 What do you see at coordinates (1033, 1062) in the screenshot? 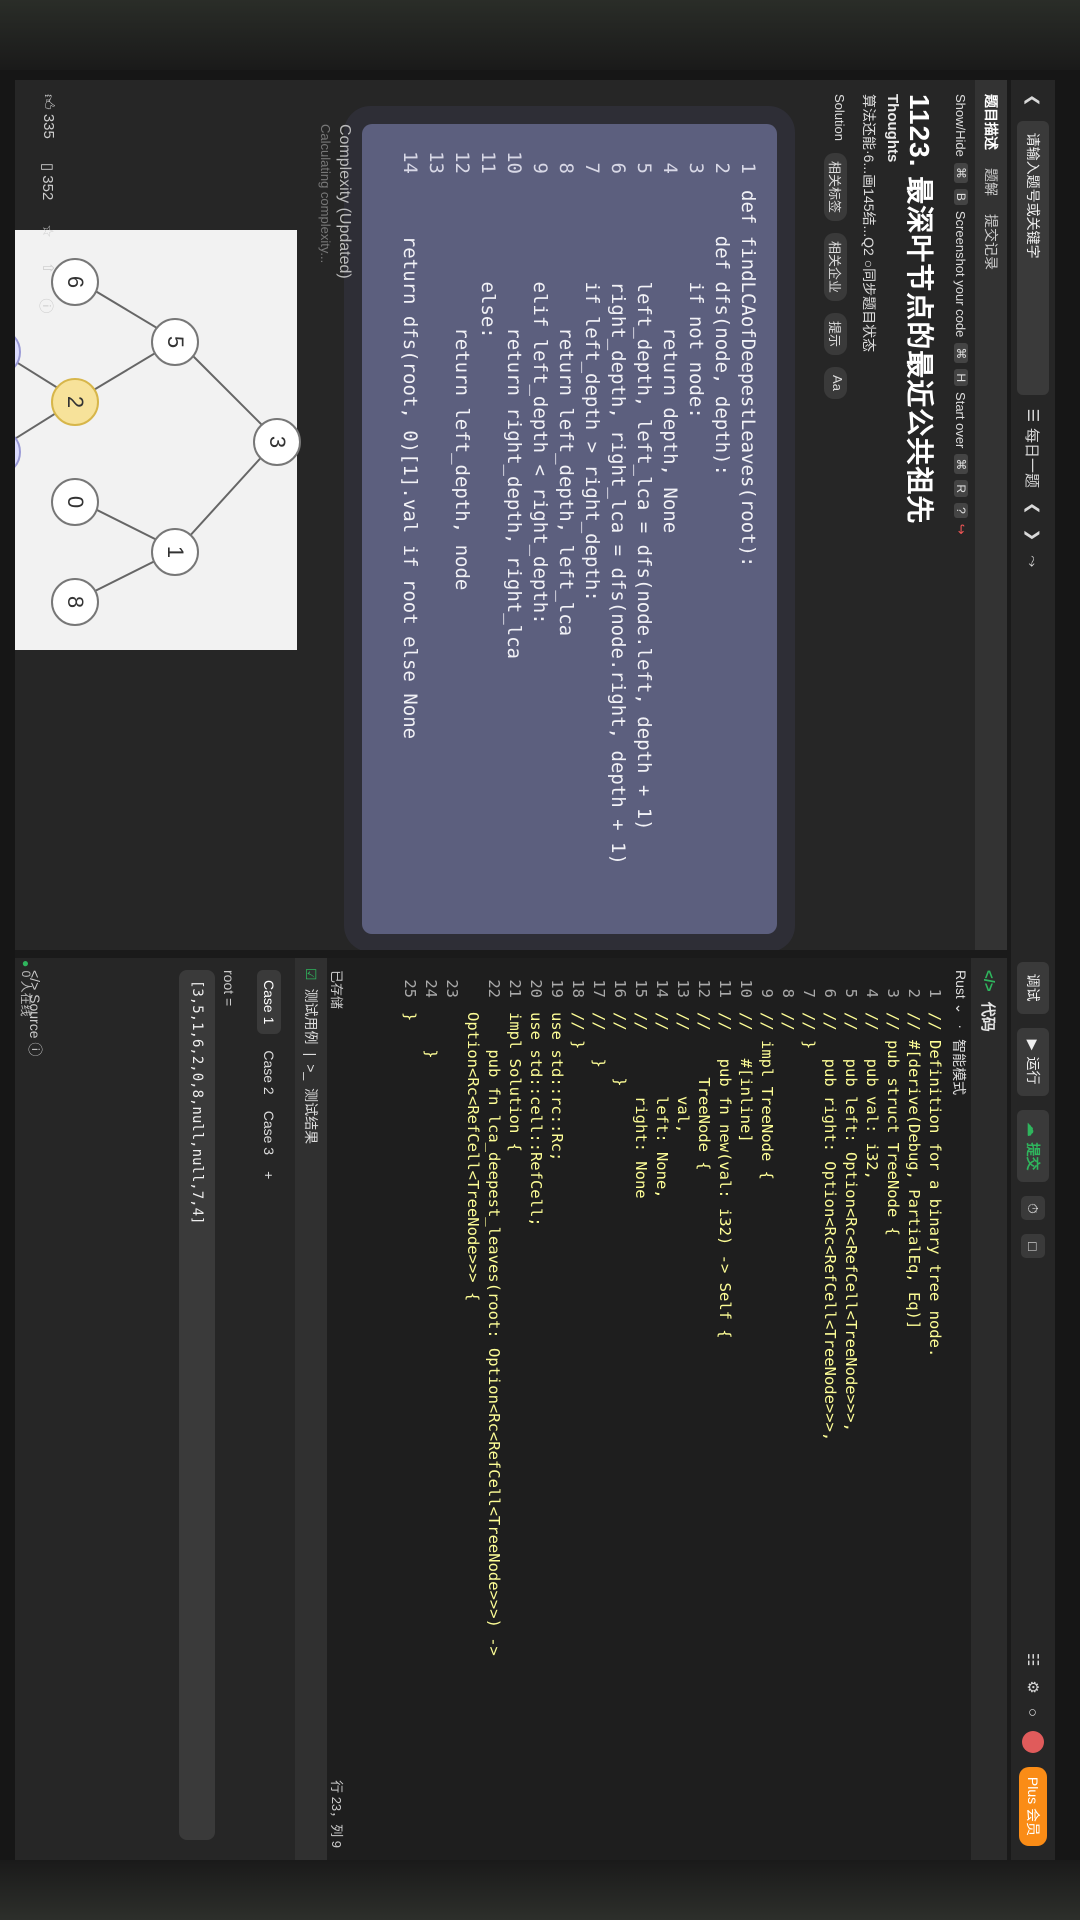
I see `run-button: ▶ 运行` at bounding box center [1033, 1062].